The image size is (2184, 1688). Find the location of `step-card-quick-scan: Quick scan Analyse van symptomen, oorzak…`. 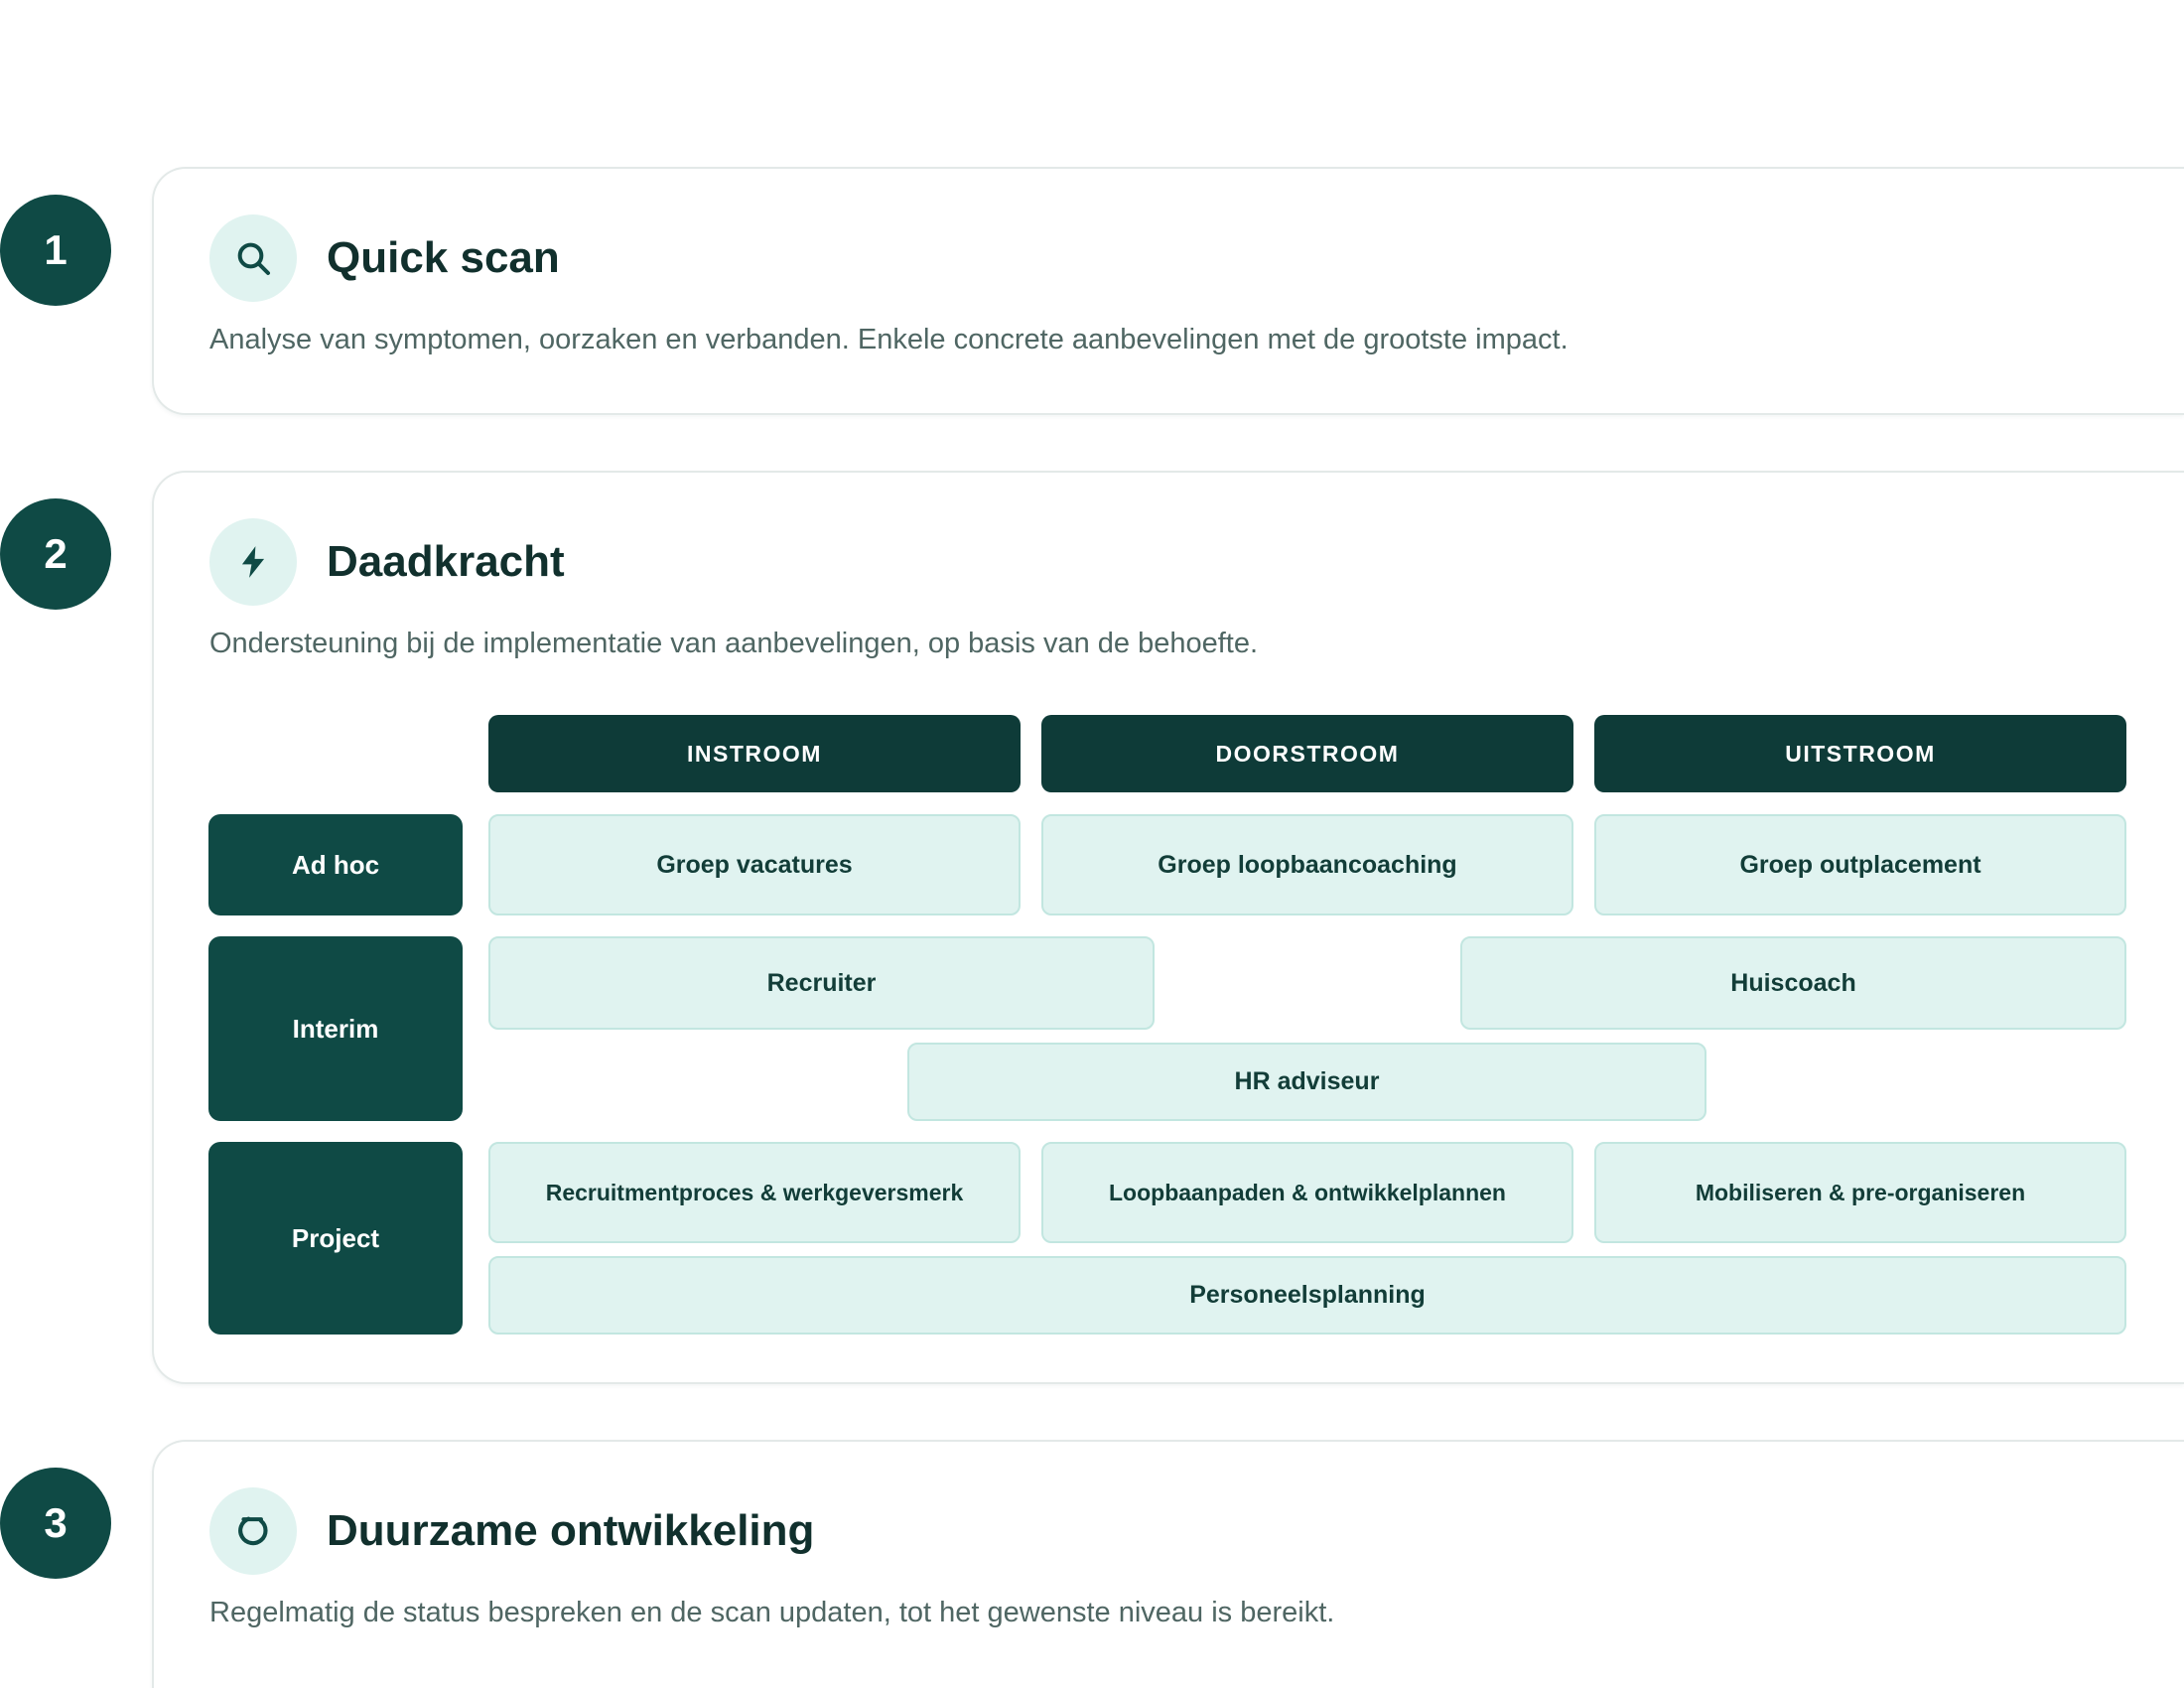

step-card-quick-scan: Quick scan Analyse van symptomen, oorzak… is located at coordinates (1168, 291).